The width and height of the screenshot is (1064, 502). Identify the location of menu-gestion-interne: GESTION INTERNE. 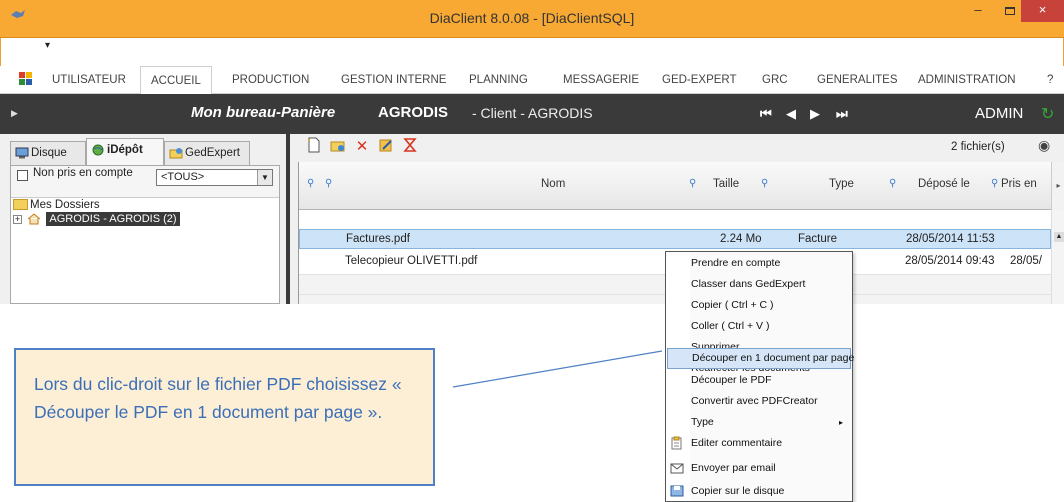
(393, 80).